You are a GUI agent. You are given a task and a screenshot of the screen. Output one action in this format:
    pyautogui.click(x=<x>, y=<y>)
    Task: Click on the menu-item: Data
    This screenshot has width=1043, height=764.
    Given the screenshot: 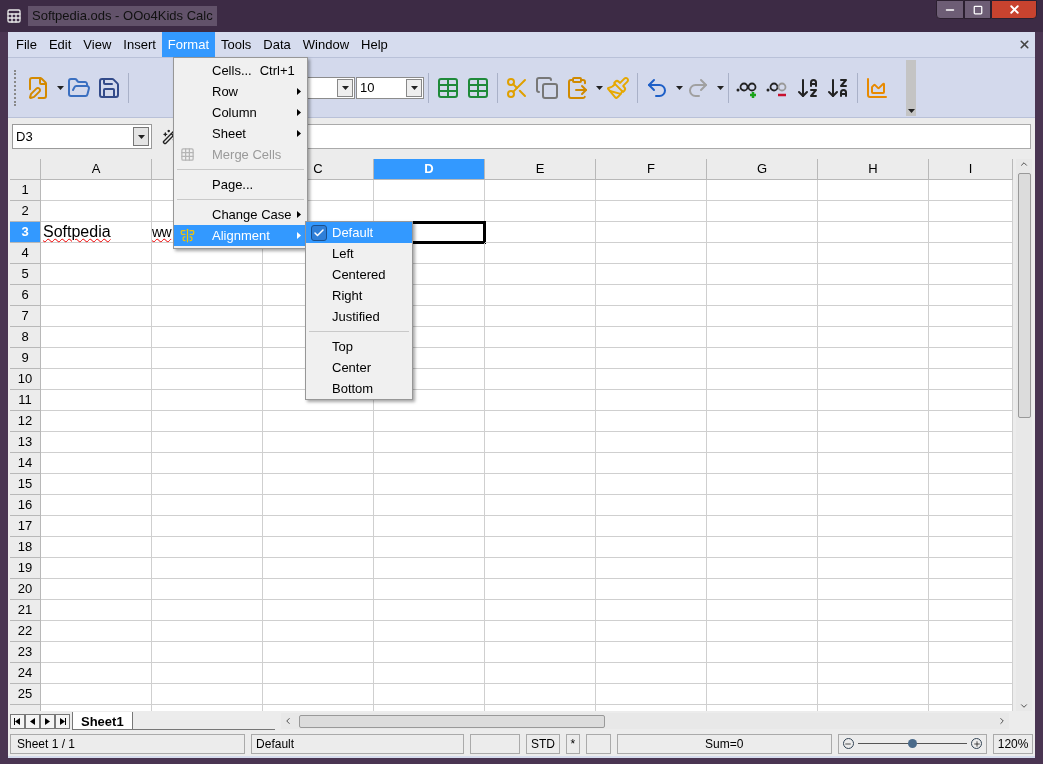 What is the action you would take?
    pyautogui.click(x=277, y=44)
    